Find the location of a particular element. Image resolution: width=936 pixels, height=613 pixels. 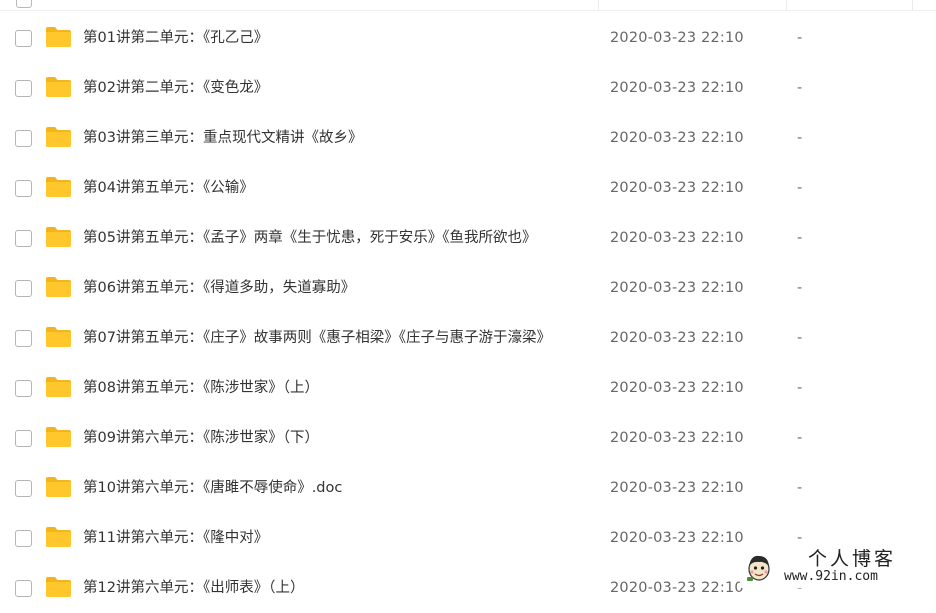

file-row: 第08讲第五单元：《陈涉世家》（上） 2020-03-23 22:10 - is located at coordinates (468, 388).